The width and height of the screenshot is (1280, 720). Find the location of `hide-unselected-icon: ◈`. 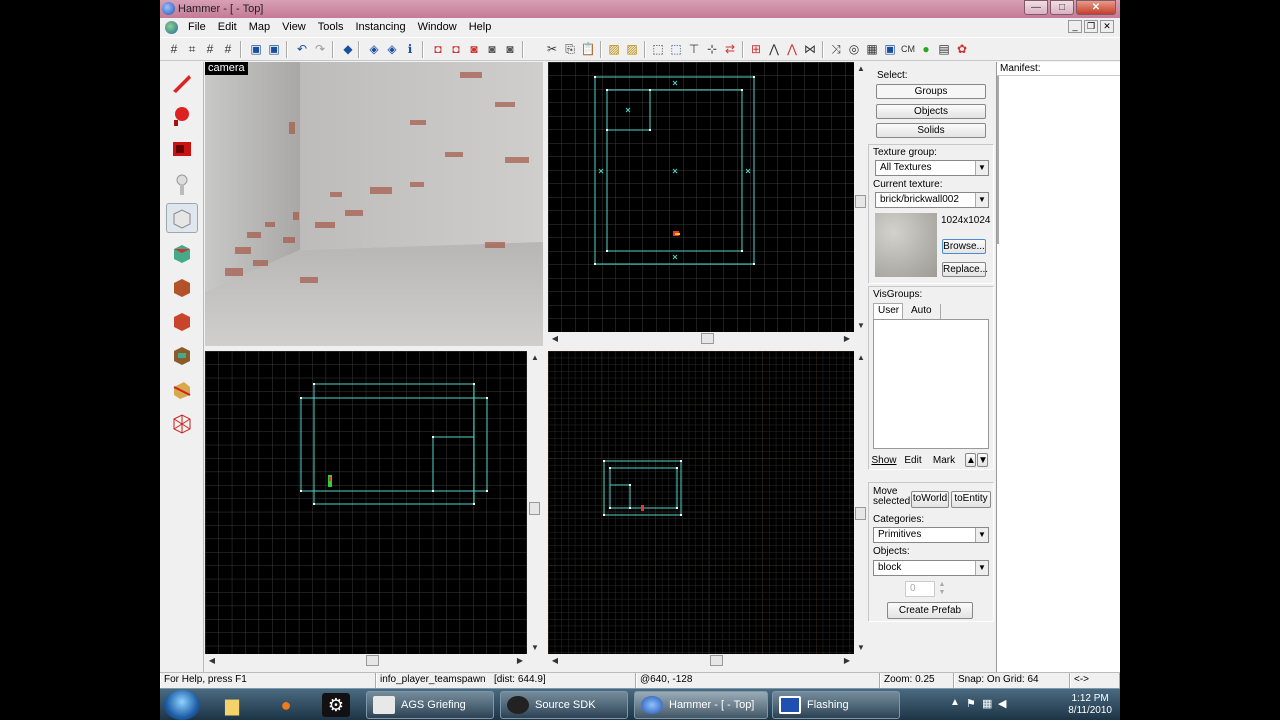

hide-unselected-icon: ◈ is located at coordinates (392, 49).